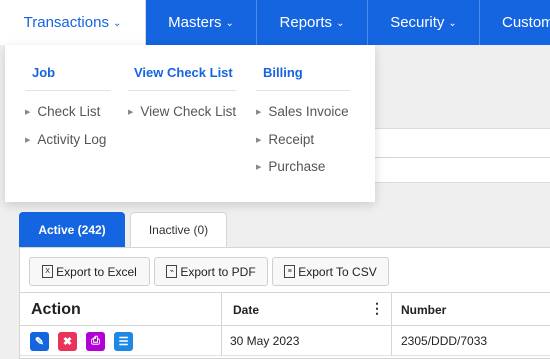 This screenshot has height=359, width=550. I want to click on header-label: Number, so click(424, 309).